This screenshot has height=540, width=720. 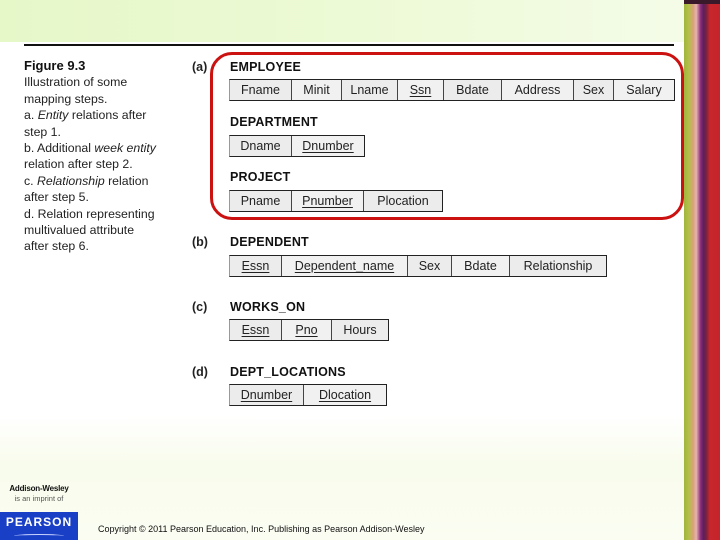 What do you see at coordinates (31, 115) in the screenshot?
I see `caption-fragment: a.` at bounding box center [31, 115].